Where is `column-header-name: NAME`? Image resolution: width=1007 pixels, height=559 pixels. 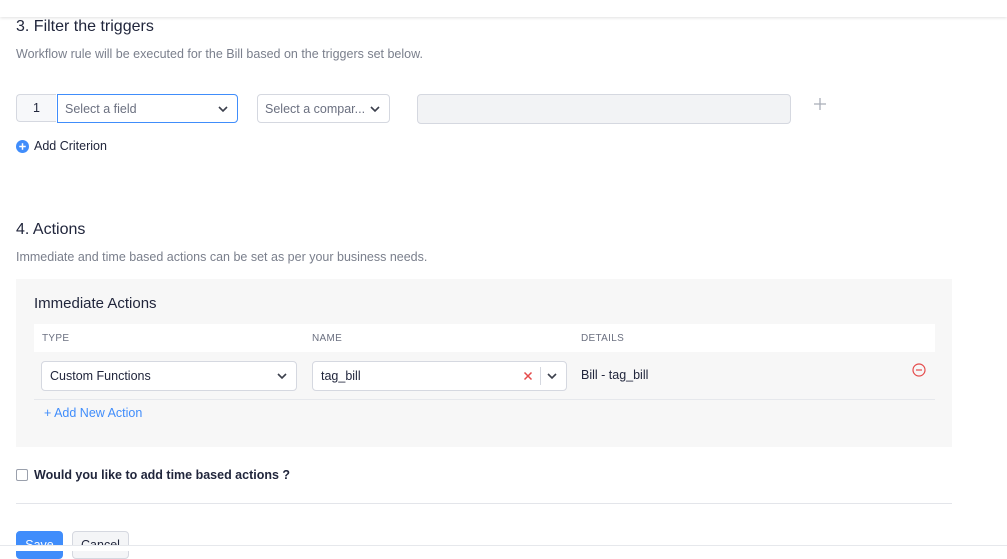
column-header-name: NAME is located at coordinates (327, 338).